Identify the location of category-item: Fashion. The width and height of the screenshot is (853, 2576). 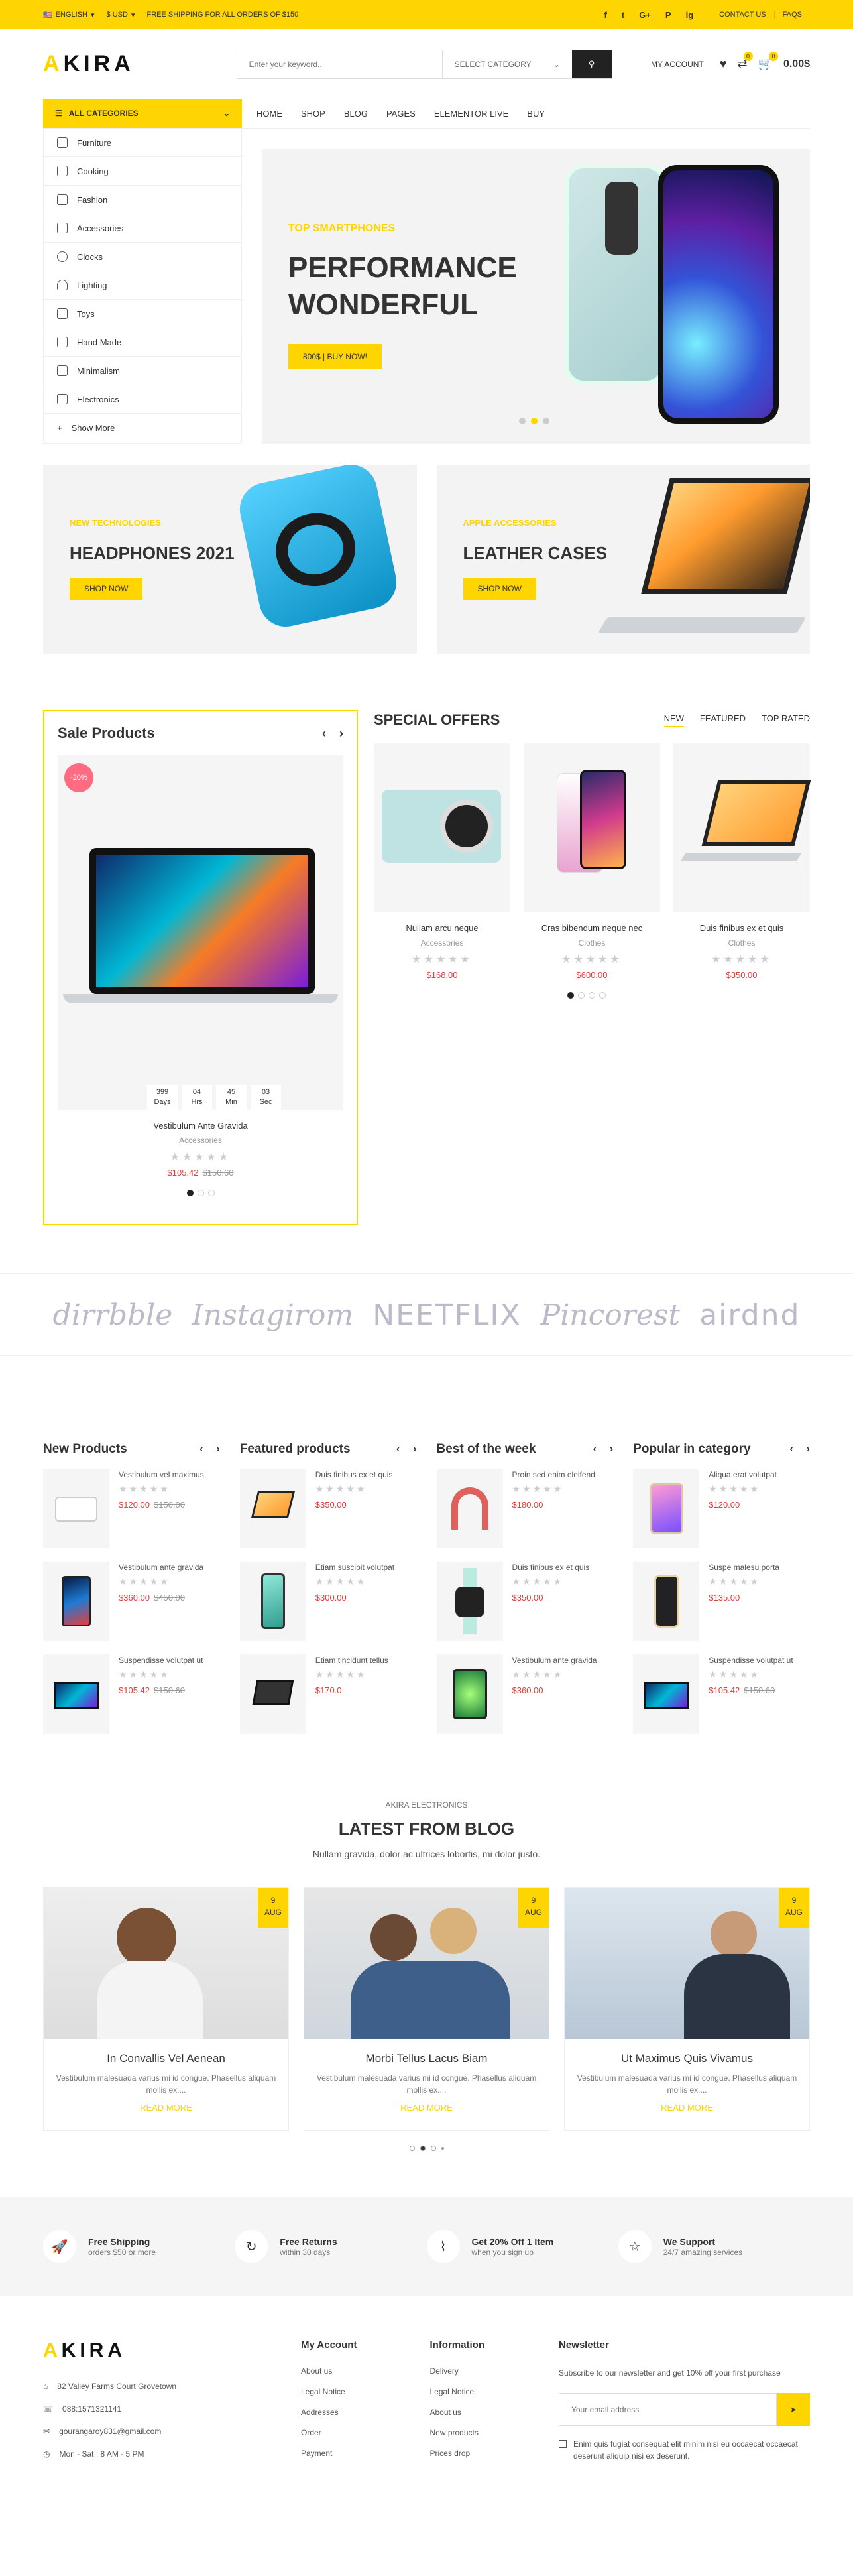
(142, 200).